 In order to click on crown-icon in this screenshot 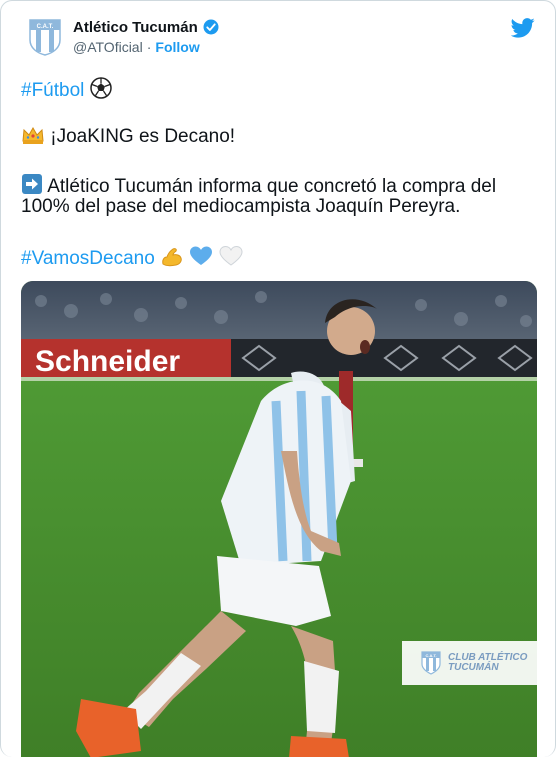, I will do `click(33, 135)`.